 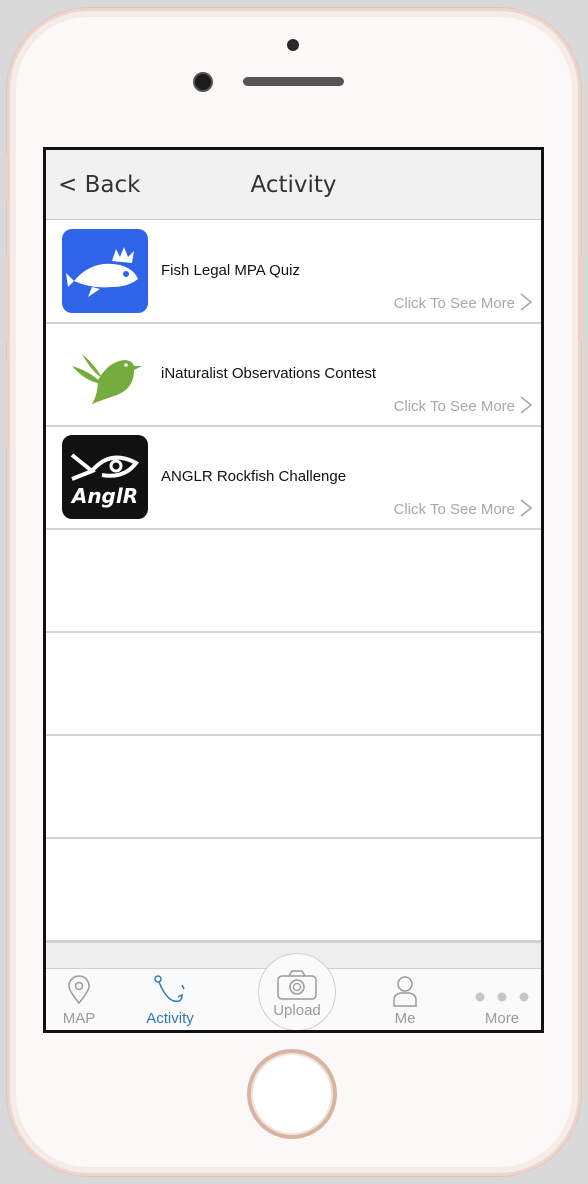 What do you see at coordinates (230, 270) in the screenshot?
I see `activity-title: Fish Legal MPA Quiz` at bounding box center [230, 270].